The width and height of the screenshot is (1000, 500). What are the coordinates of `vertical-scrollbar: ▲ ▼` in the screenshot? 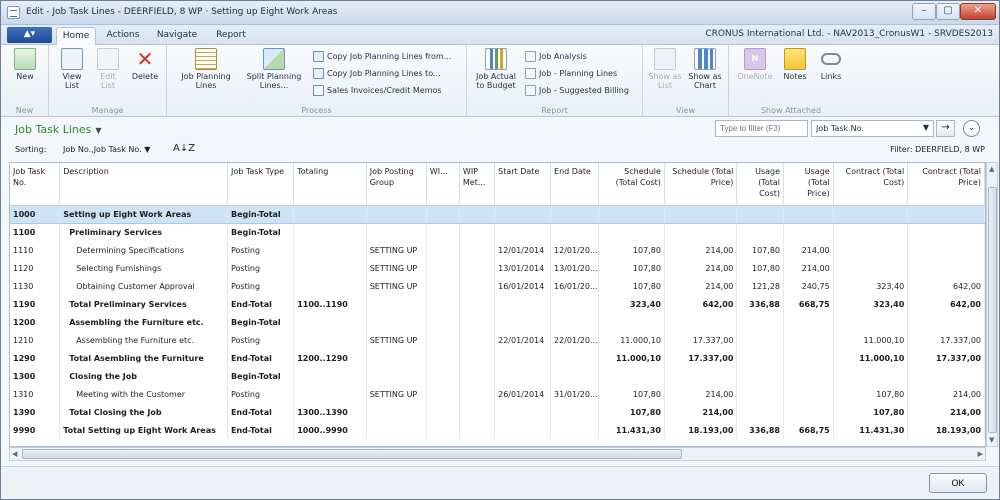 It's located at (992, 304).